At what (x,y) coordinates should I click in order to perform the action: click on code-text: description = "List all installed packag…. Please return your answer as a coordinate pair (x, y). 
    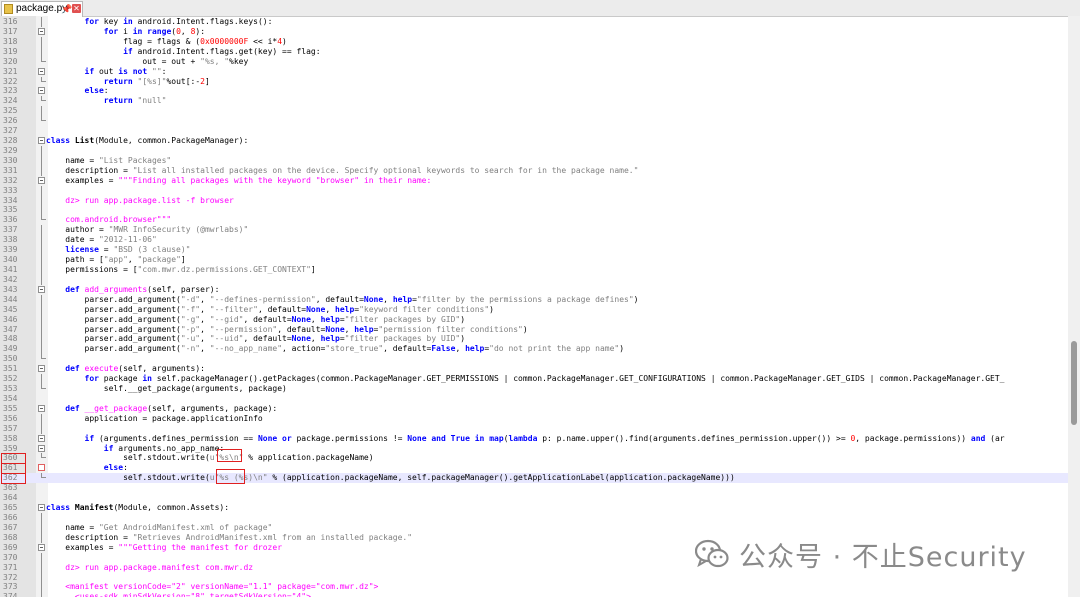
    Looking at the image, I should click on (342, 170).